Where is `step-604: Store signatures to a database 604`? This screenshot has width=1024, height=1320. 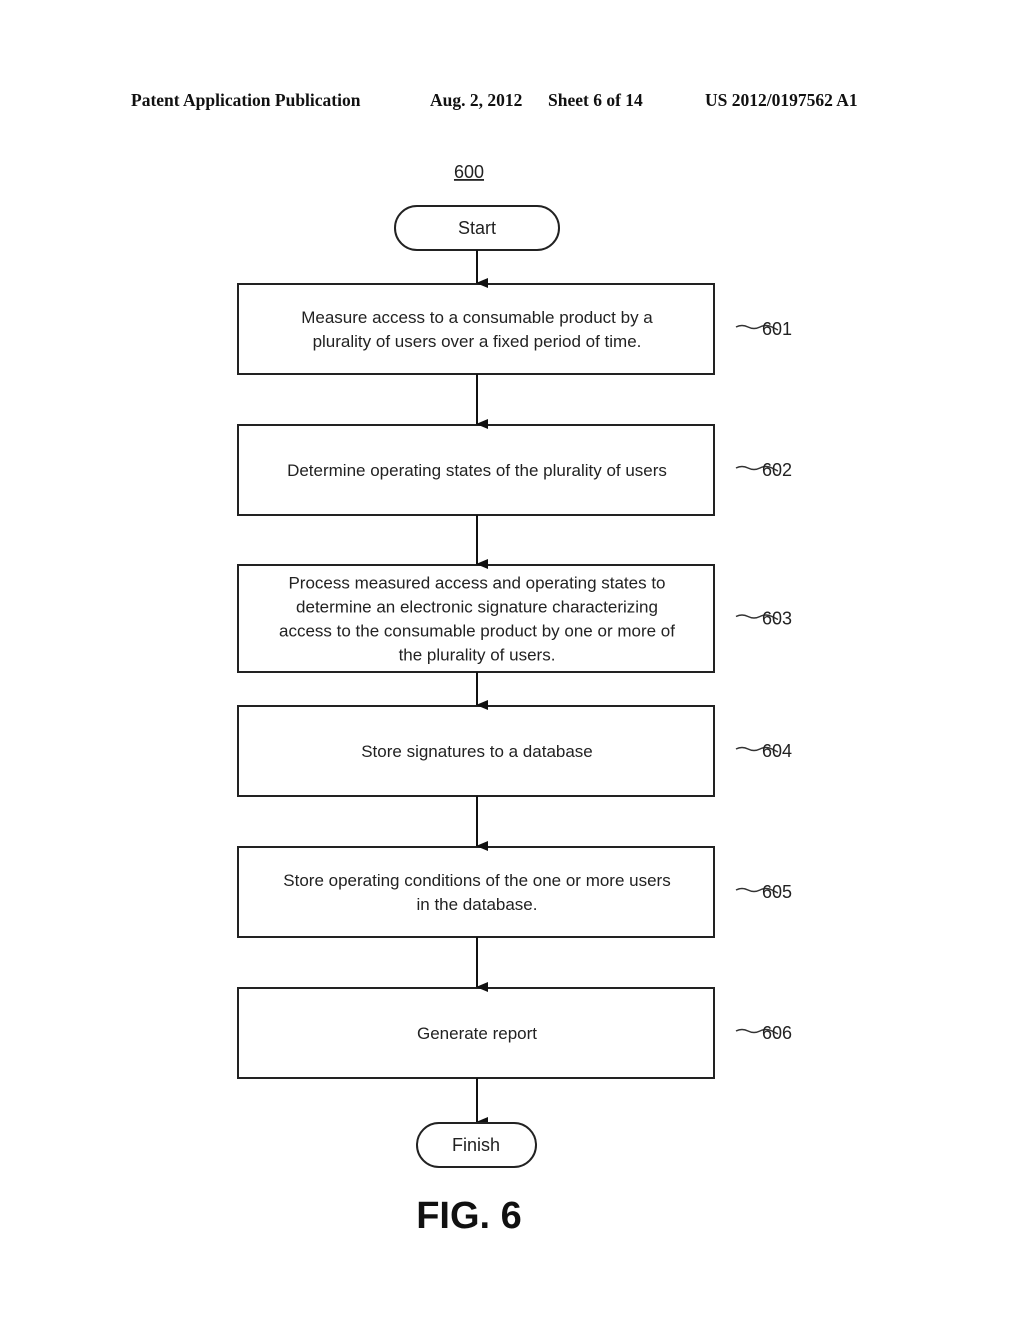 step-604: Store signatures to a database 604 is located at coordinates (514, 751).